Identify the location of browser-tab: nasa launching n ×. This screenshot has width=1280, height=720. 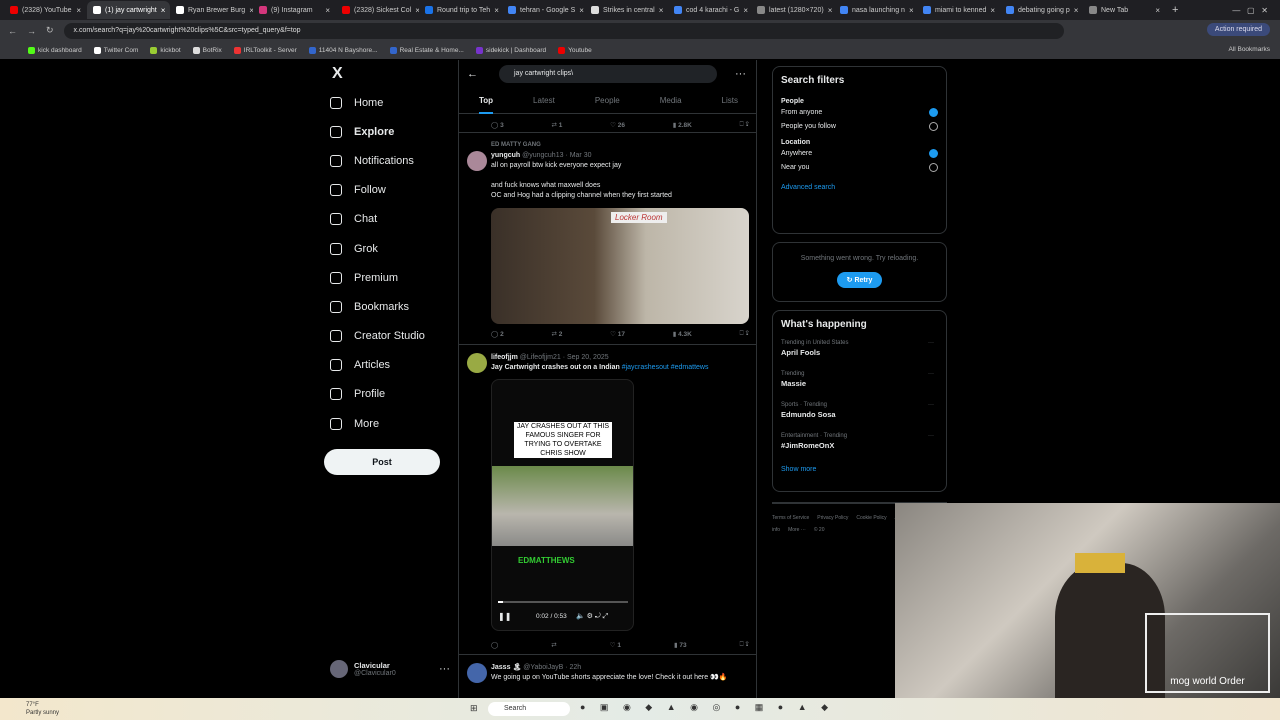
(875, 10).